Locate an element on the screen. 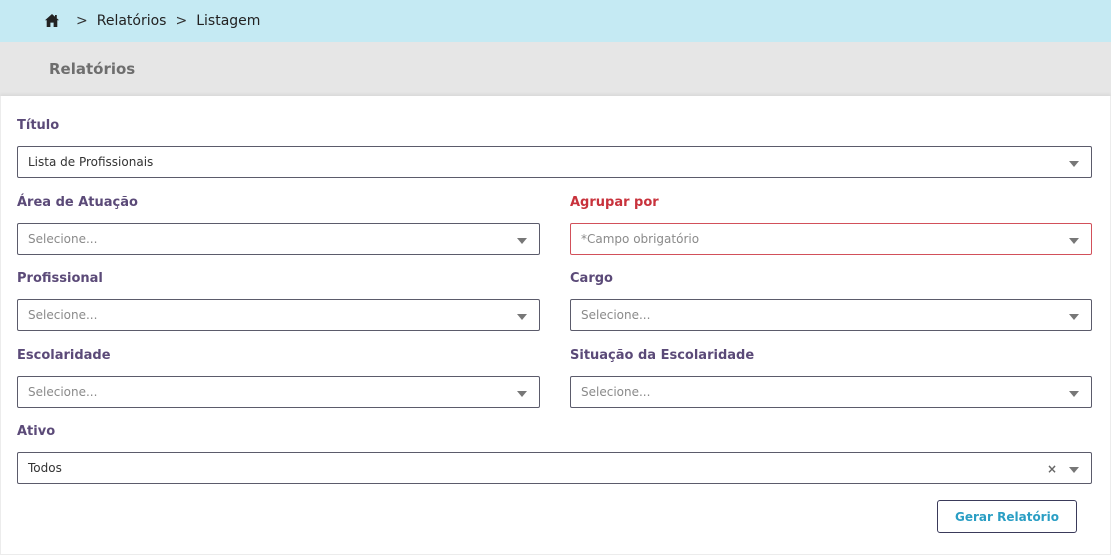  home-icon is located at coordinates (52, 21).